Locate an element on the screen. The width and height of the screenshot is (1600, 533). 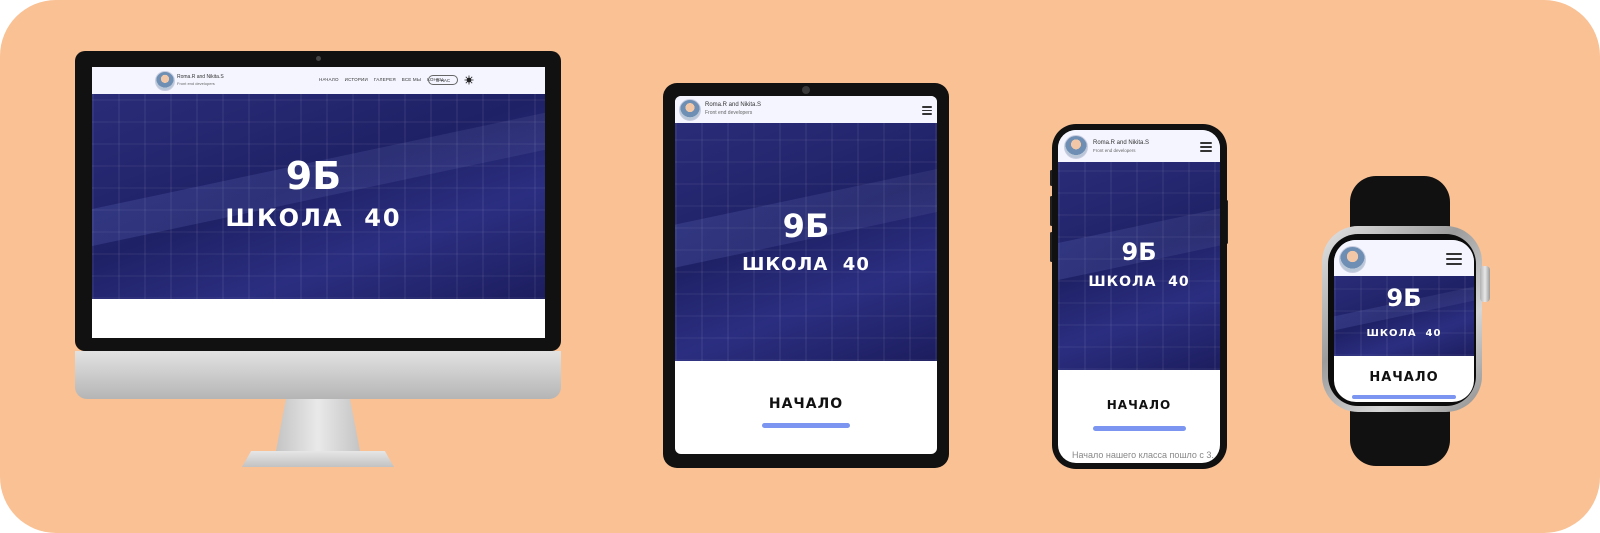
phone-hero: 9Б ШКОЛА 40 is located at coordinates (1139, 266).